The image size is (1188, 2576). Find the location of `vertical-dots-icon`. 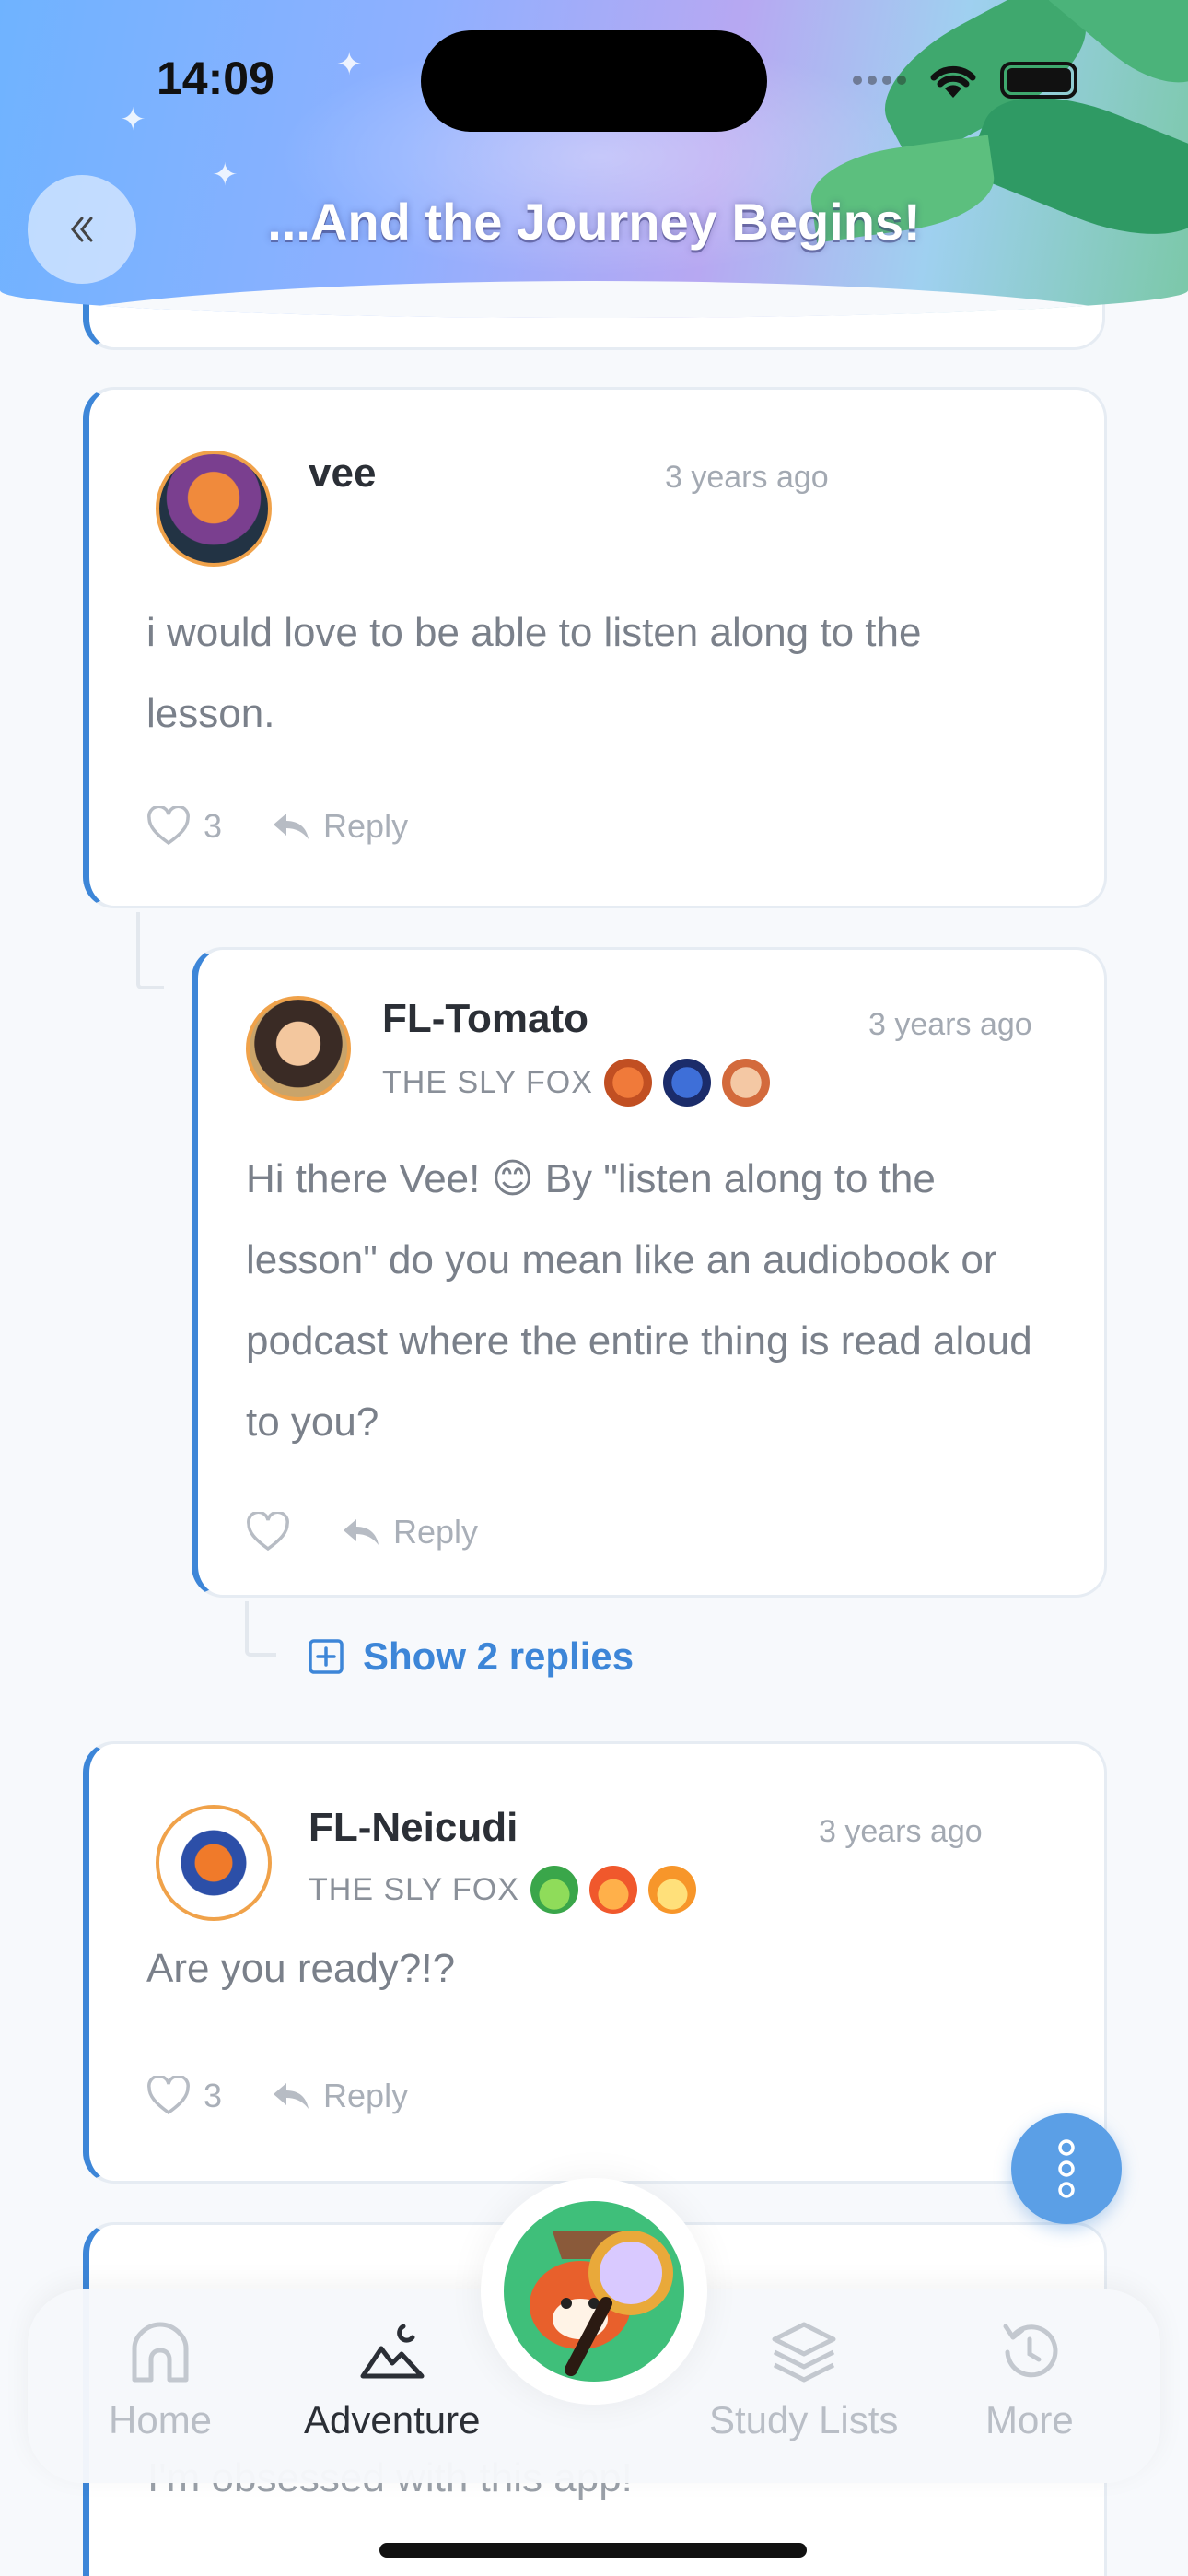

vertical-dots-icon is located at coordinates (1066, 2168).